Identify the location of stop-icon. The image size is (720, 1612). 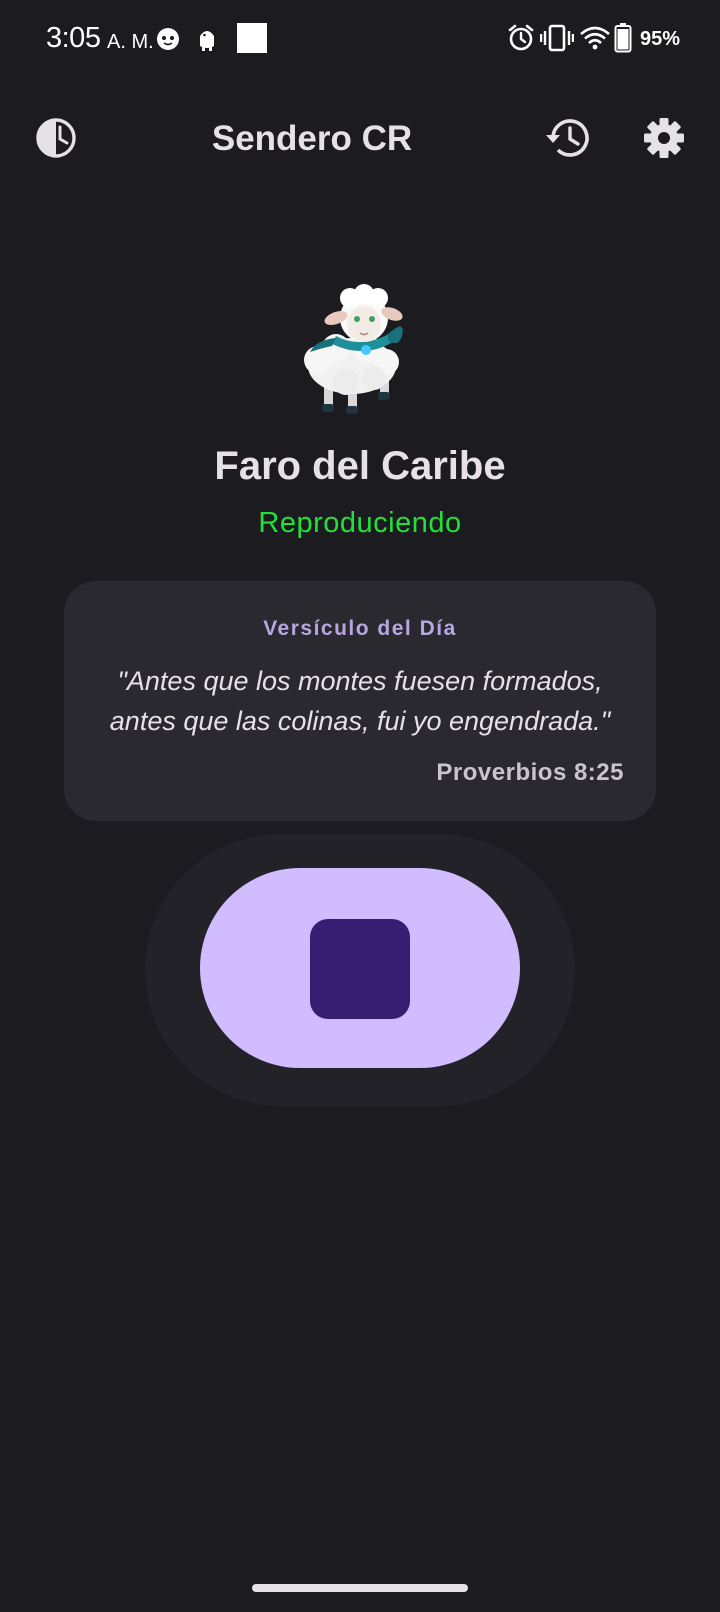
(360, 969).